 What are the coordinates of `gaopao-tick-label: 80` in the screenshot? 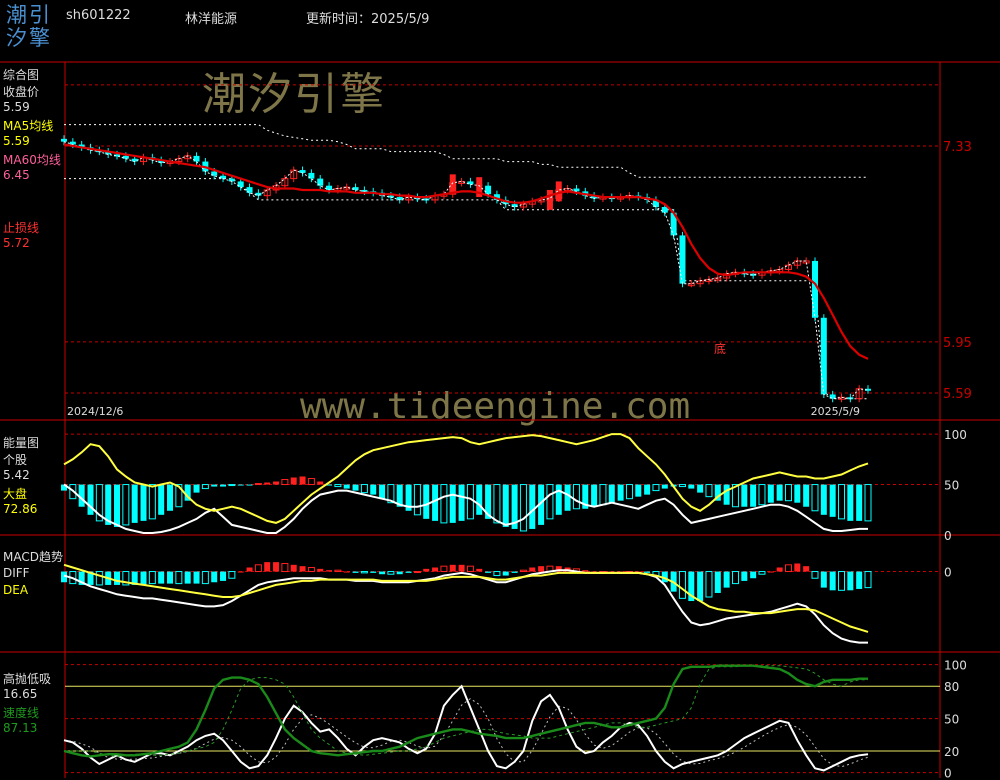 It's located at (951, 687).